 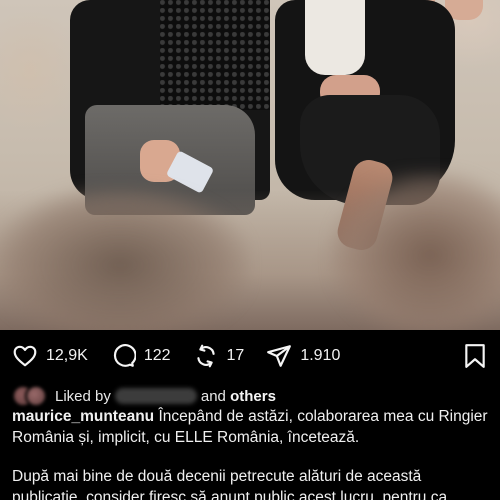 I want to click on liked-by-label: Liked by, so click(x=83, y=396).